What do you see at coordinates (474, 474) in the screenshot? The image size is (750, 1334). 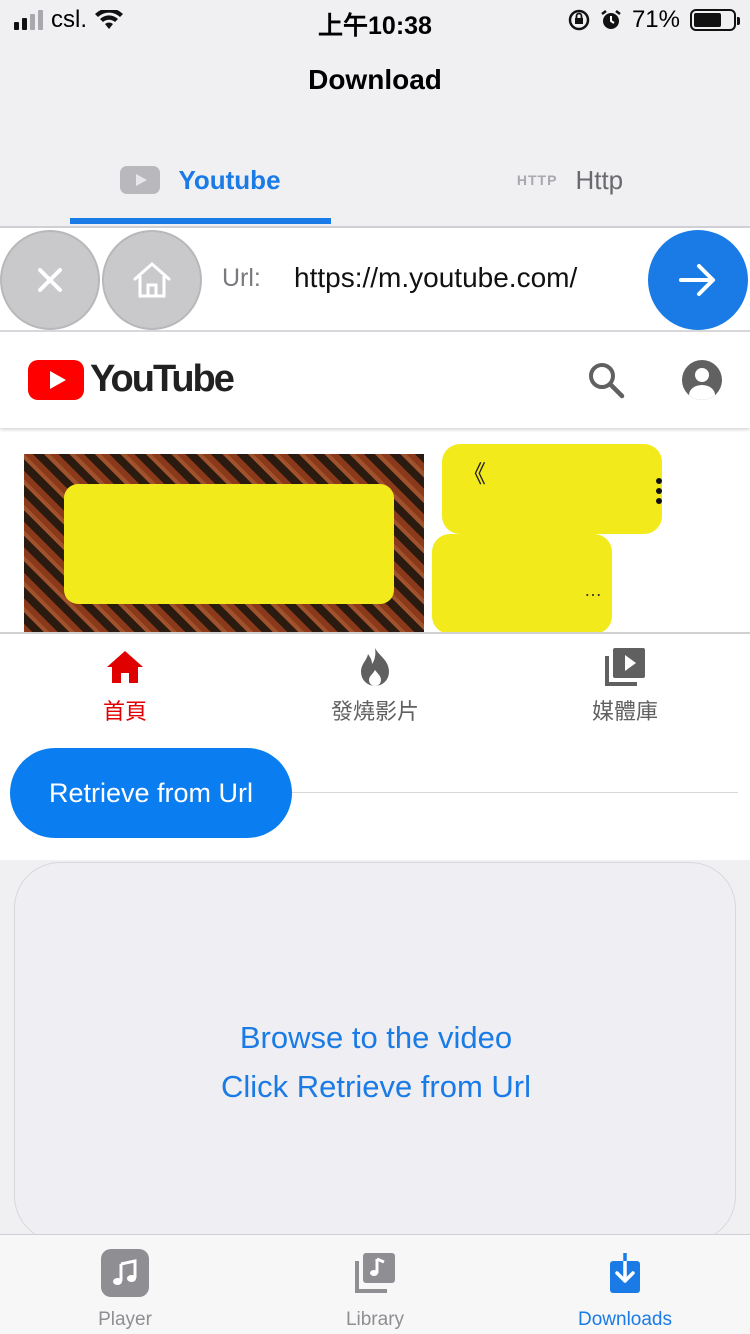 I see `video-title-fragment: 《` at bounding box center [474, 474].